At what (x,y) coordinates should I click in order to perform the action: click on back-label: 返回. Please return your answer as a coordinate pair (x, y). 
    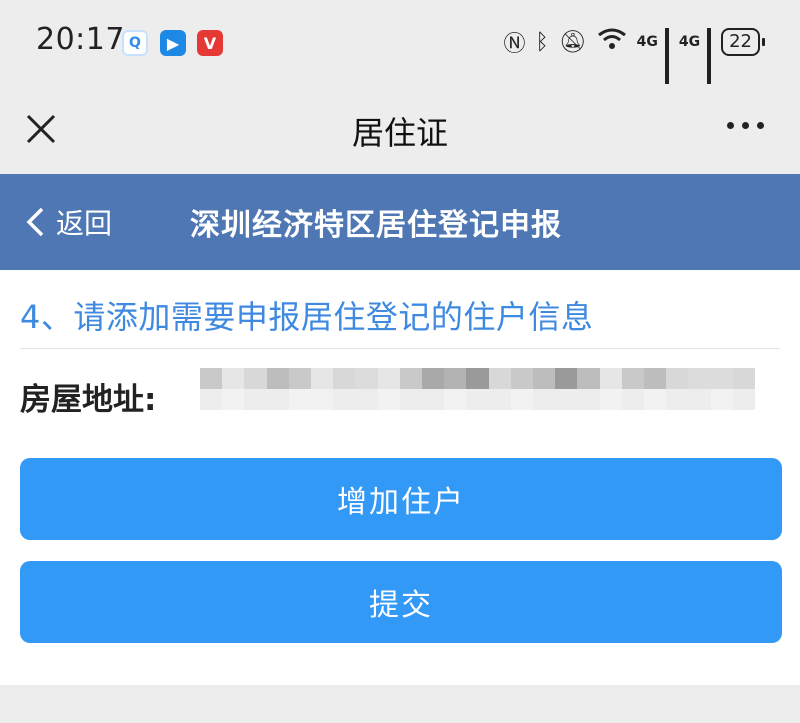
    Looking at the image, I should click on (84, 223).